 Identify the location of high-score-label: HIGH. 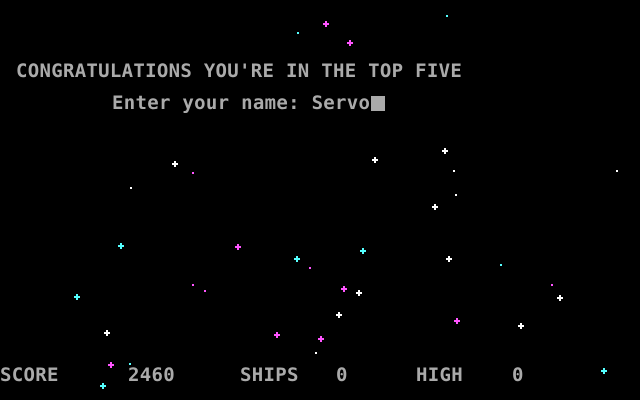
(439, 375).